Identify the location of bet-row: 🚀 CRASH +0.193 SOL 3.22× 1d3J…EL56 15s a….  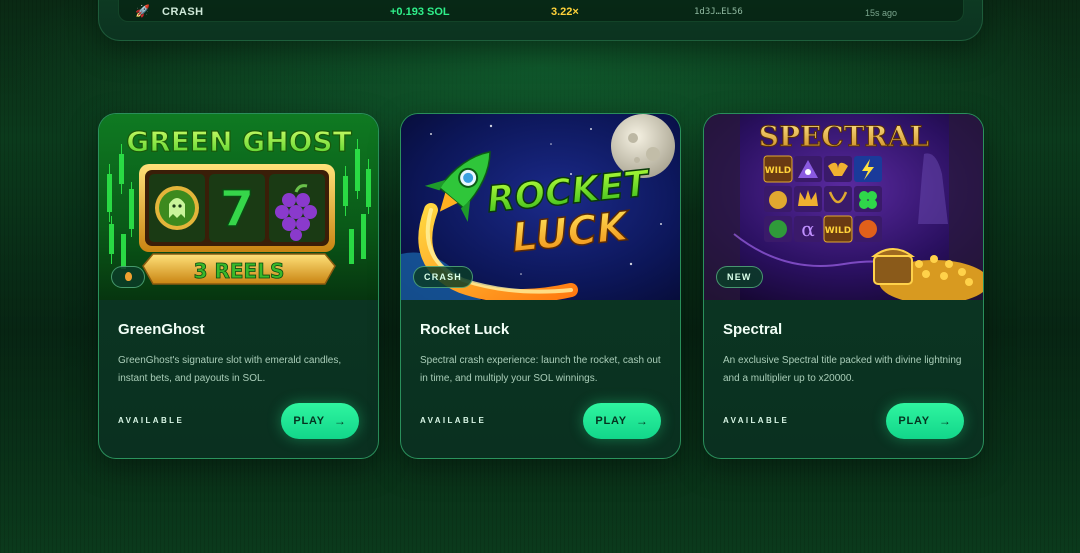
(541, 11).